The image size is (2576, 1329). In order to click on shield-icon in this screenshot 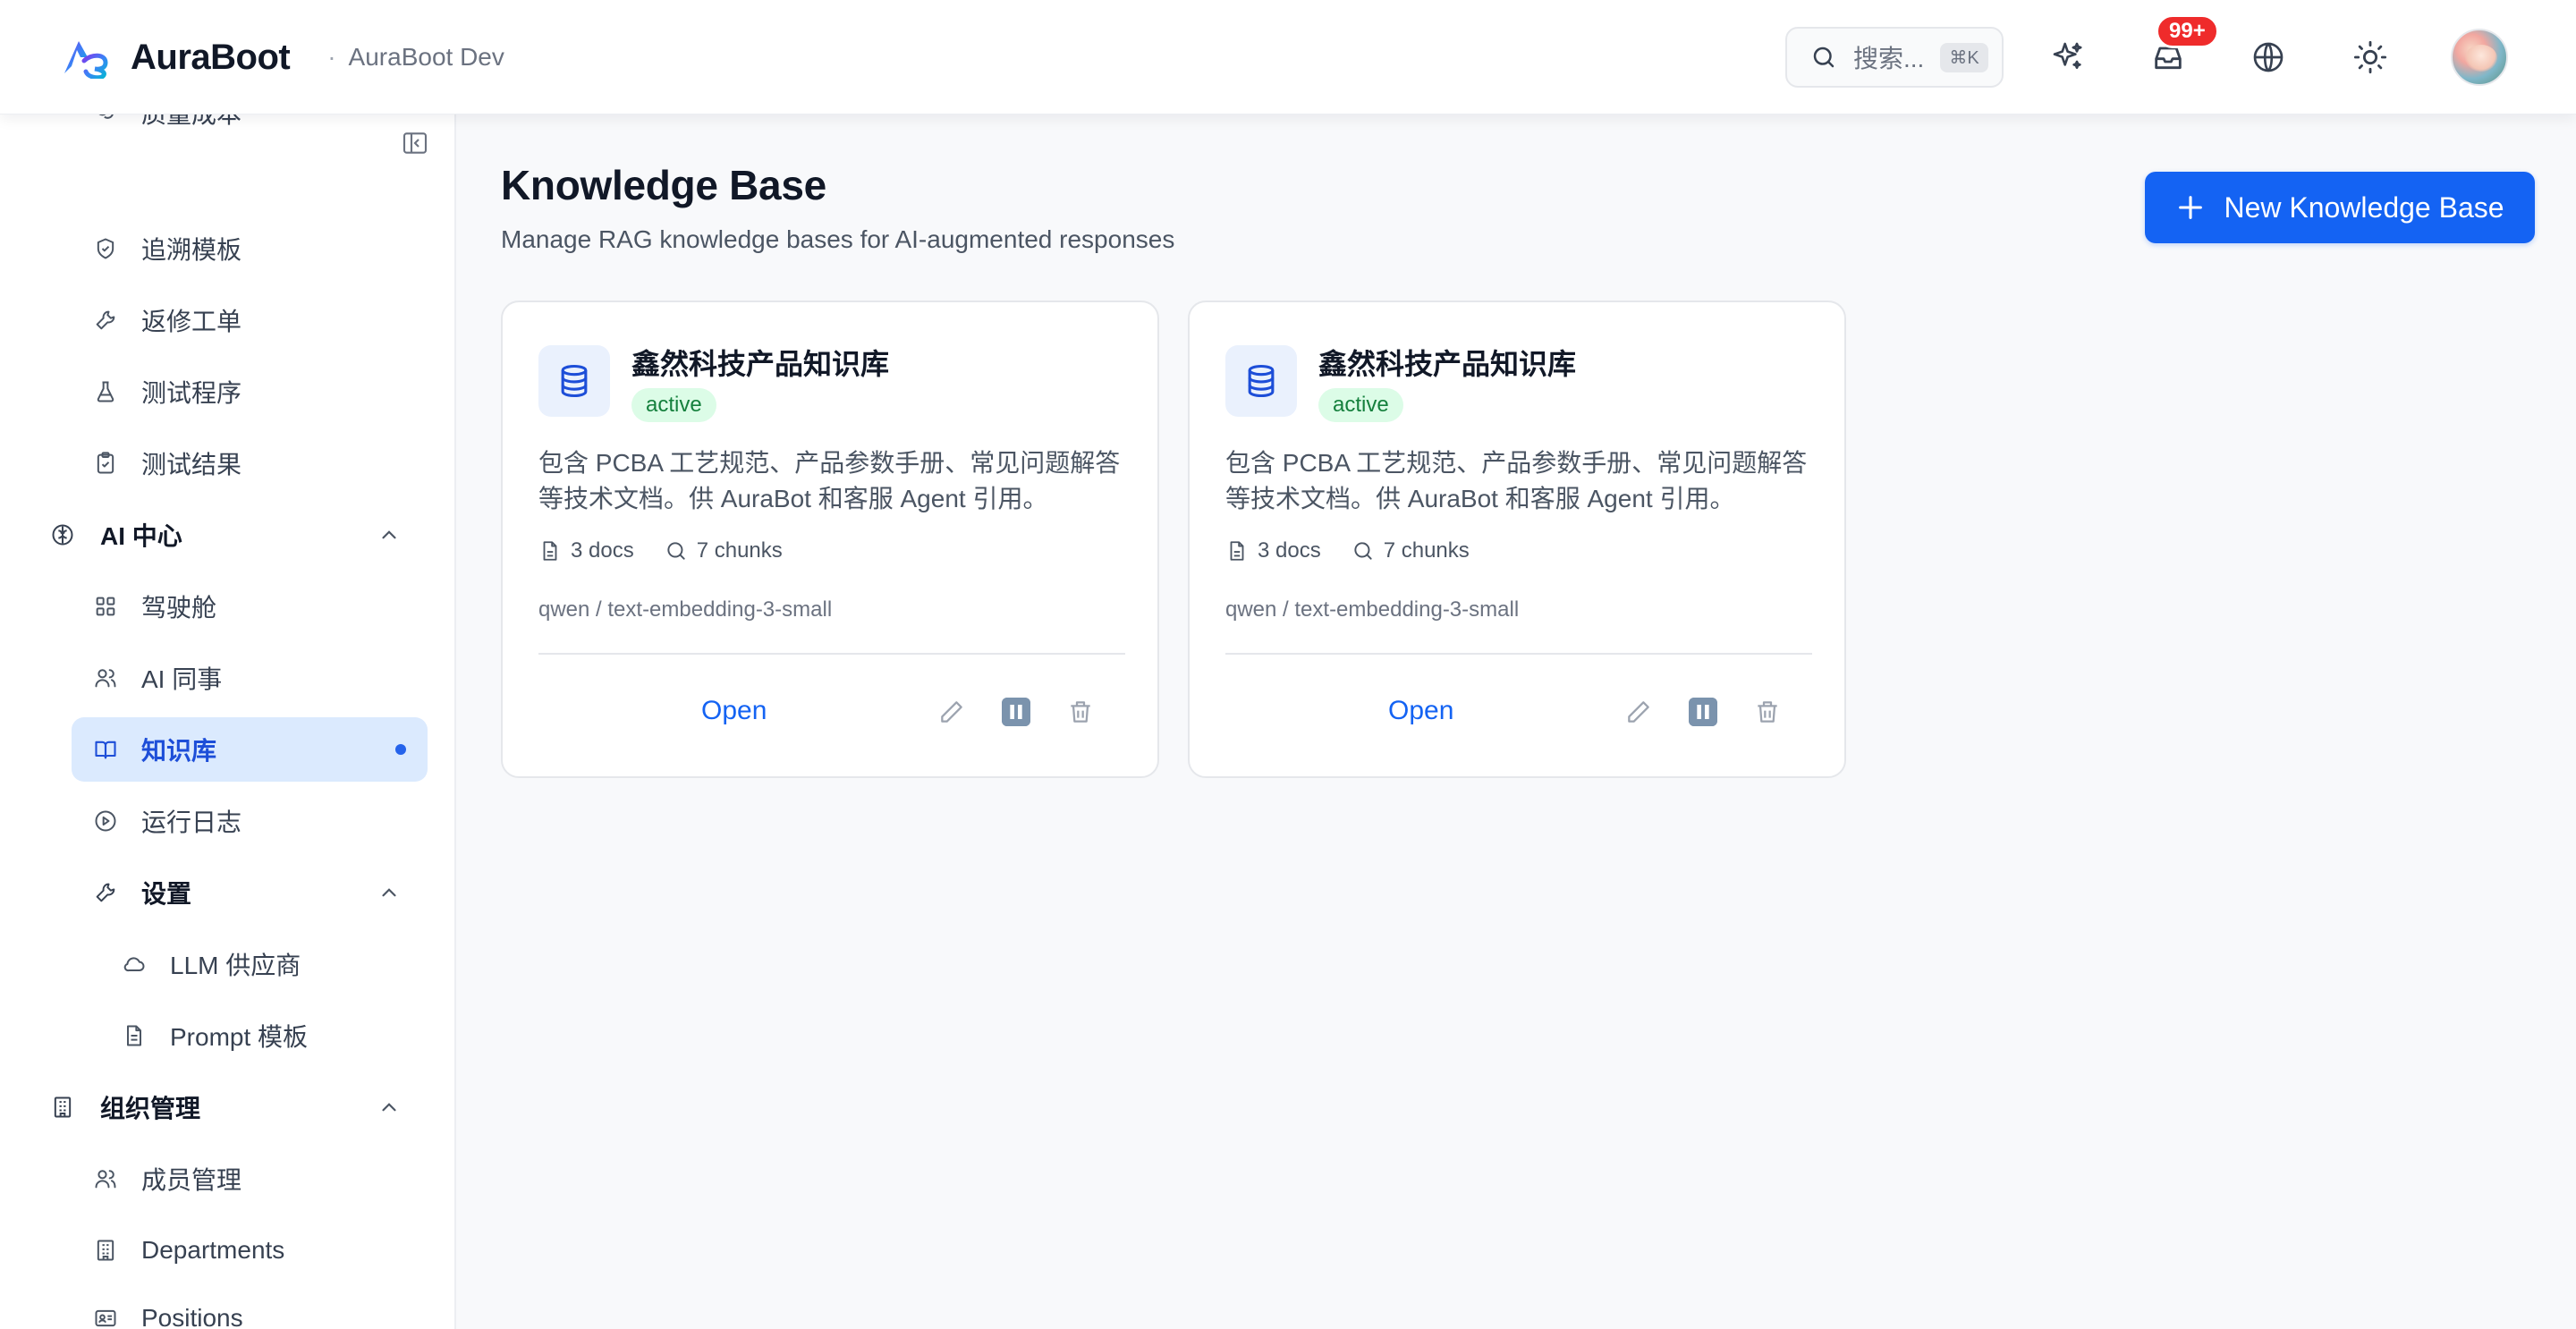, I will do `click(105, 248)`.